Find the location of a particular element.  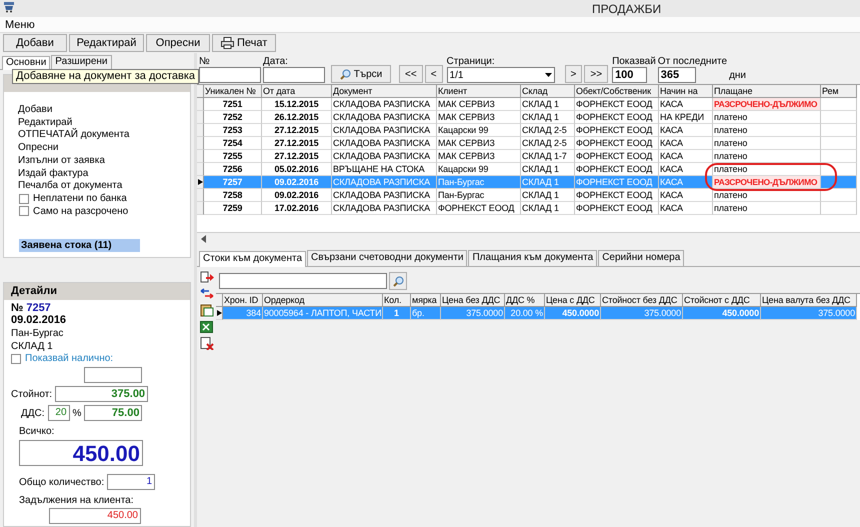

action-link: ОТПЕЧАТАЙ документа is located at coordinates (74, 135).